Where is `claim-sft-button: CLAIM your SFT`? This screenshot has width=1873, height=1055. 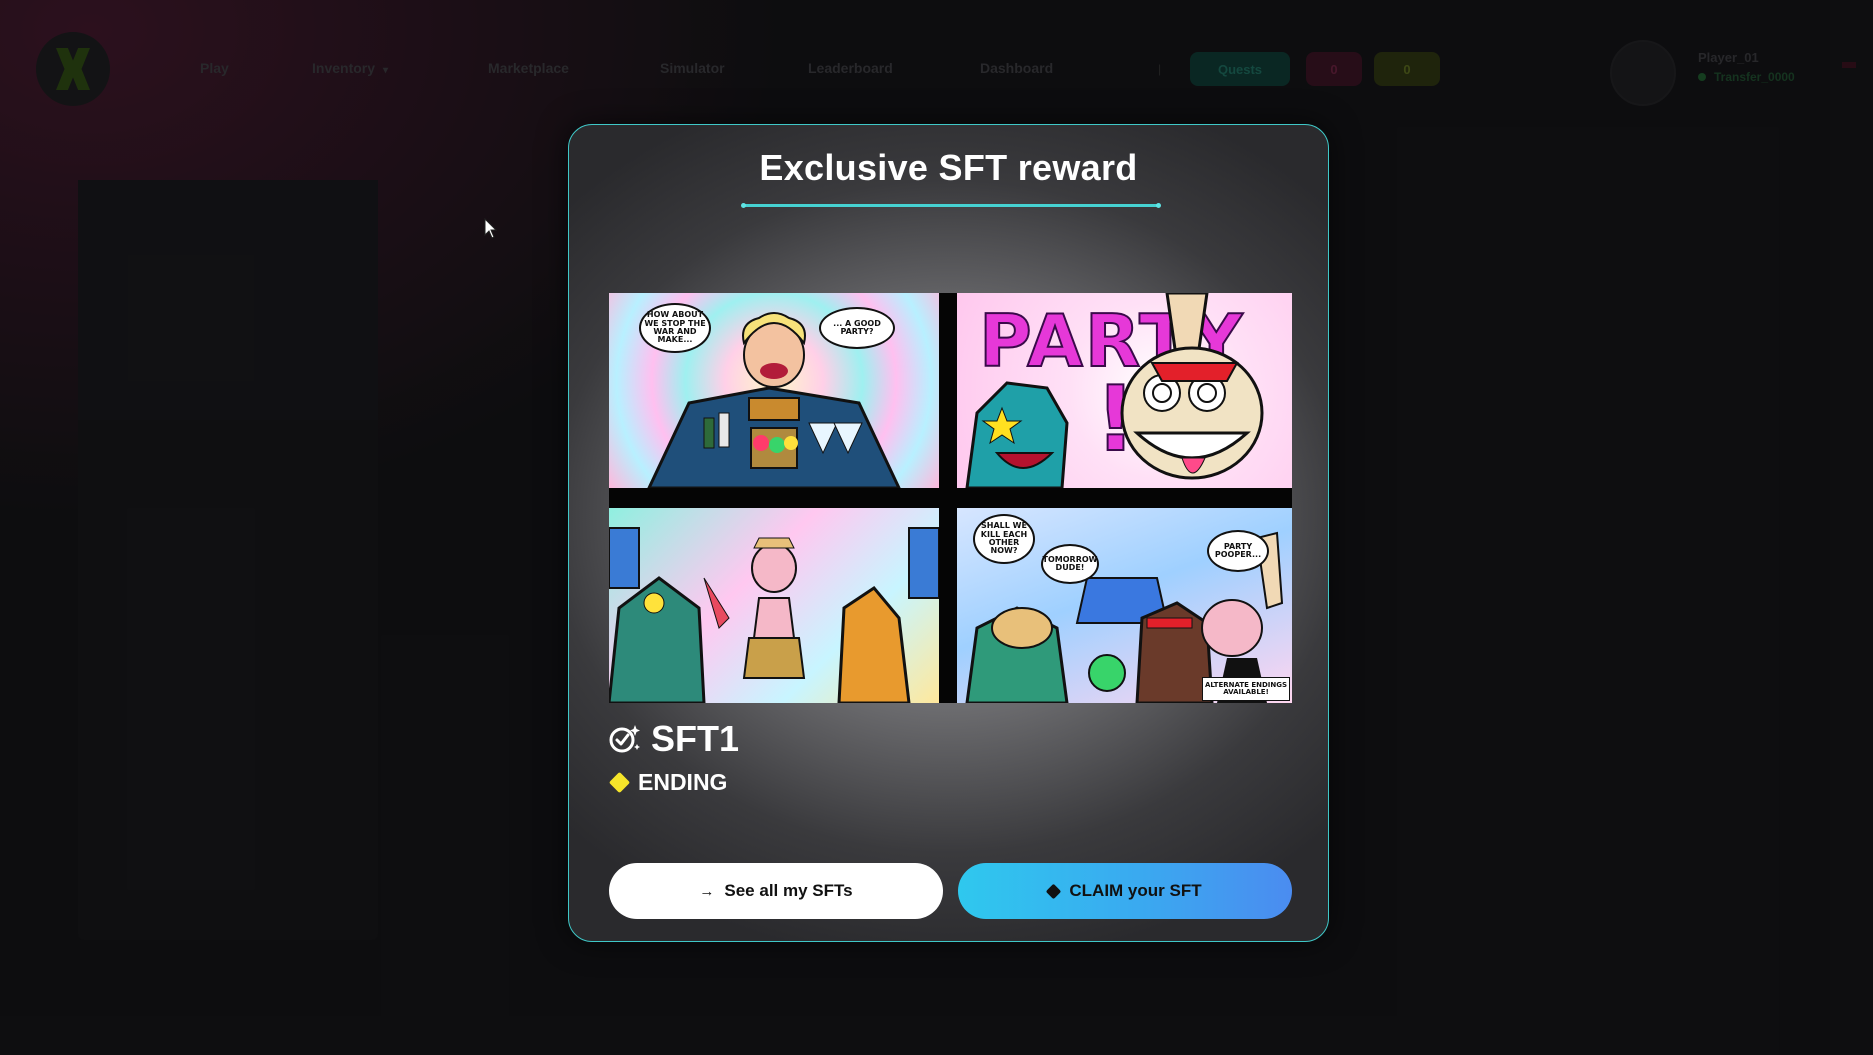 claim-sft-button: CLAIM your SFT is located at coordinates (1125, 891).